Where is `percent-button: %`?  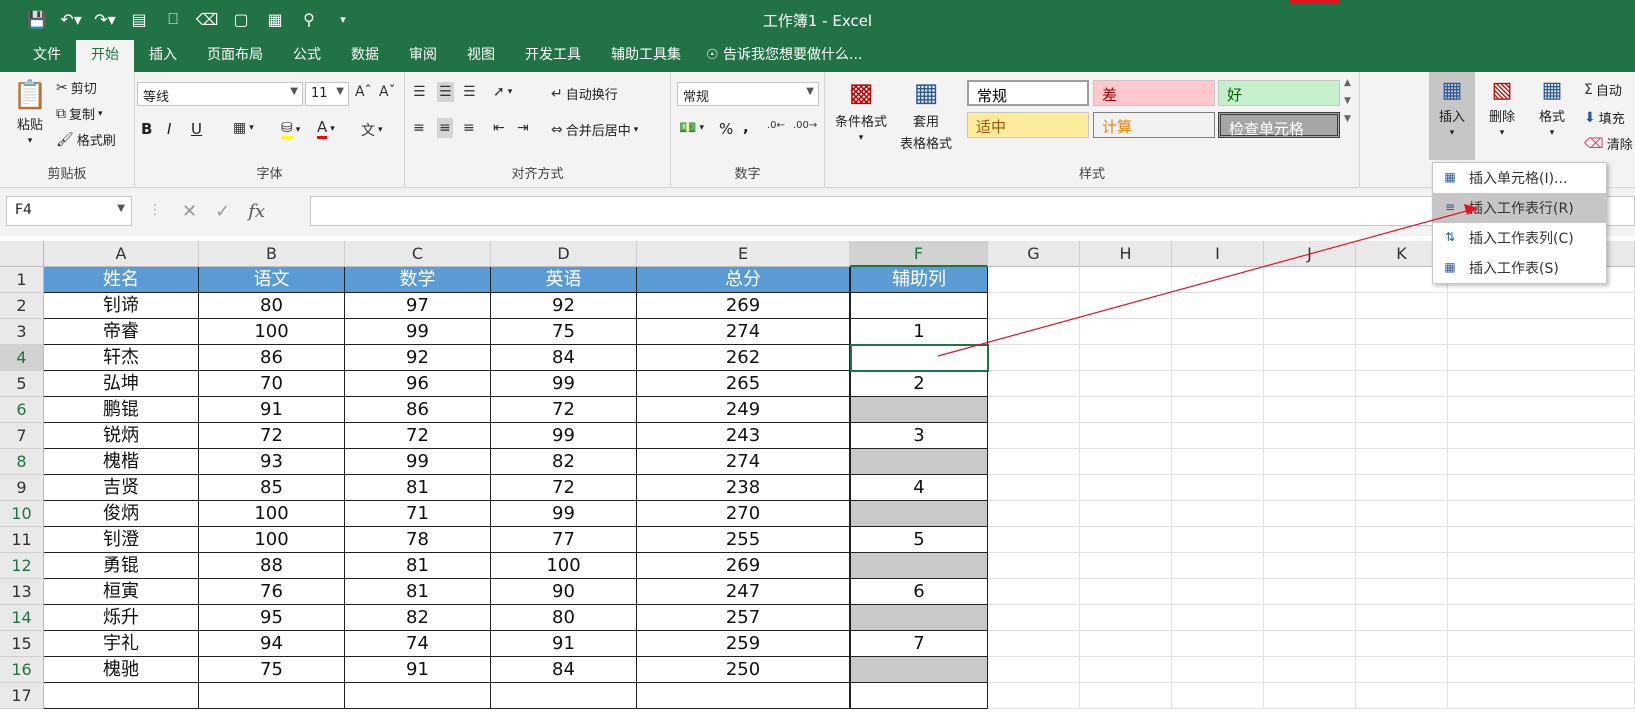 percent-button: % is located at coordinates (726, 129).